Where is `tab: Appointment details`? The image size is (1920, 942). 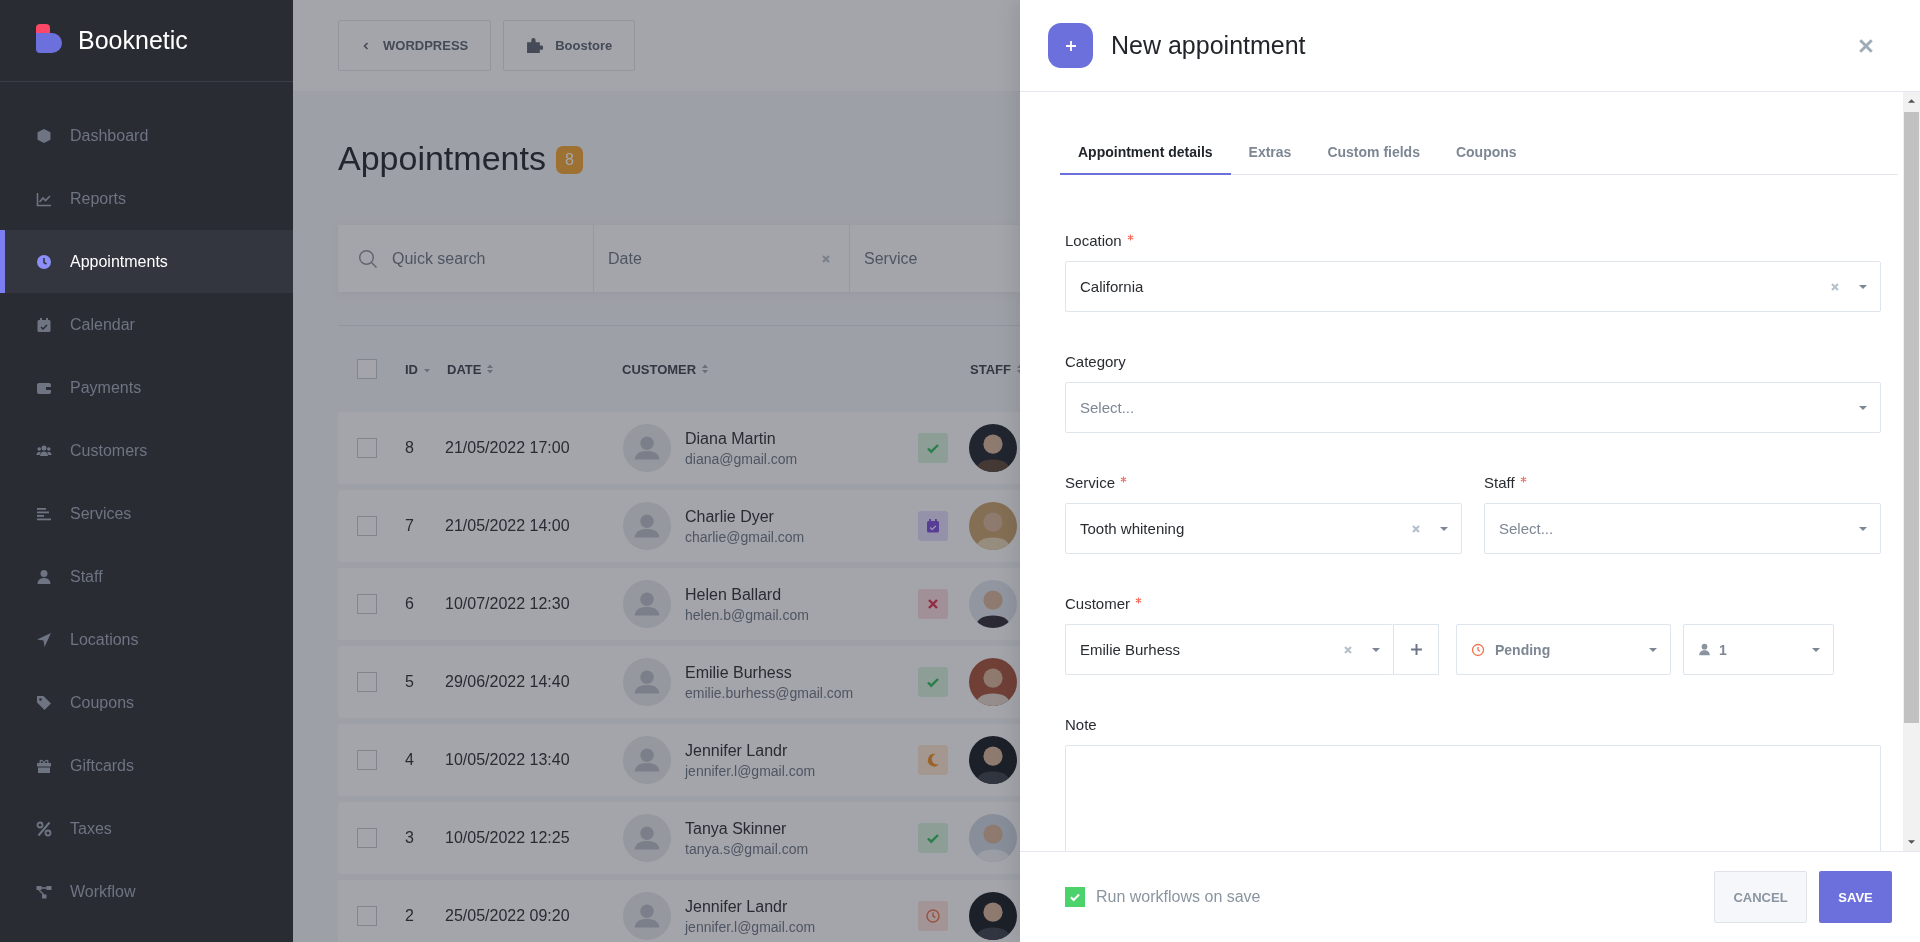 tab: Appointment details is located at coordinates (1145, 153).